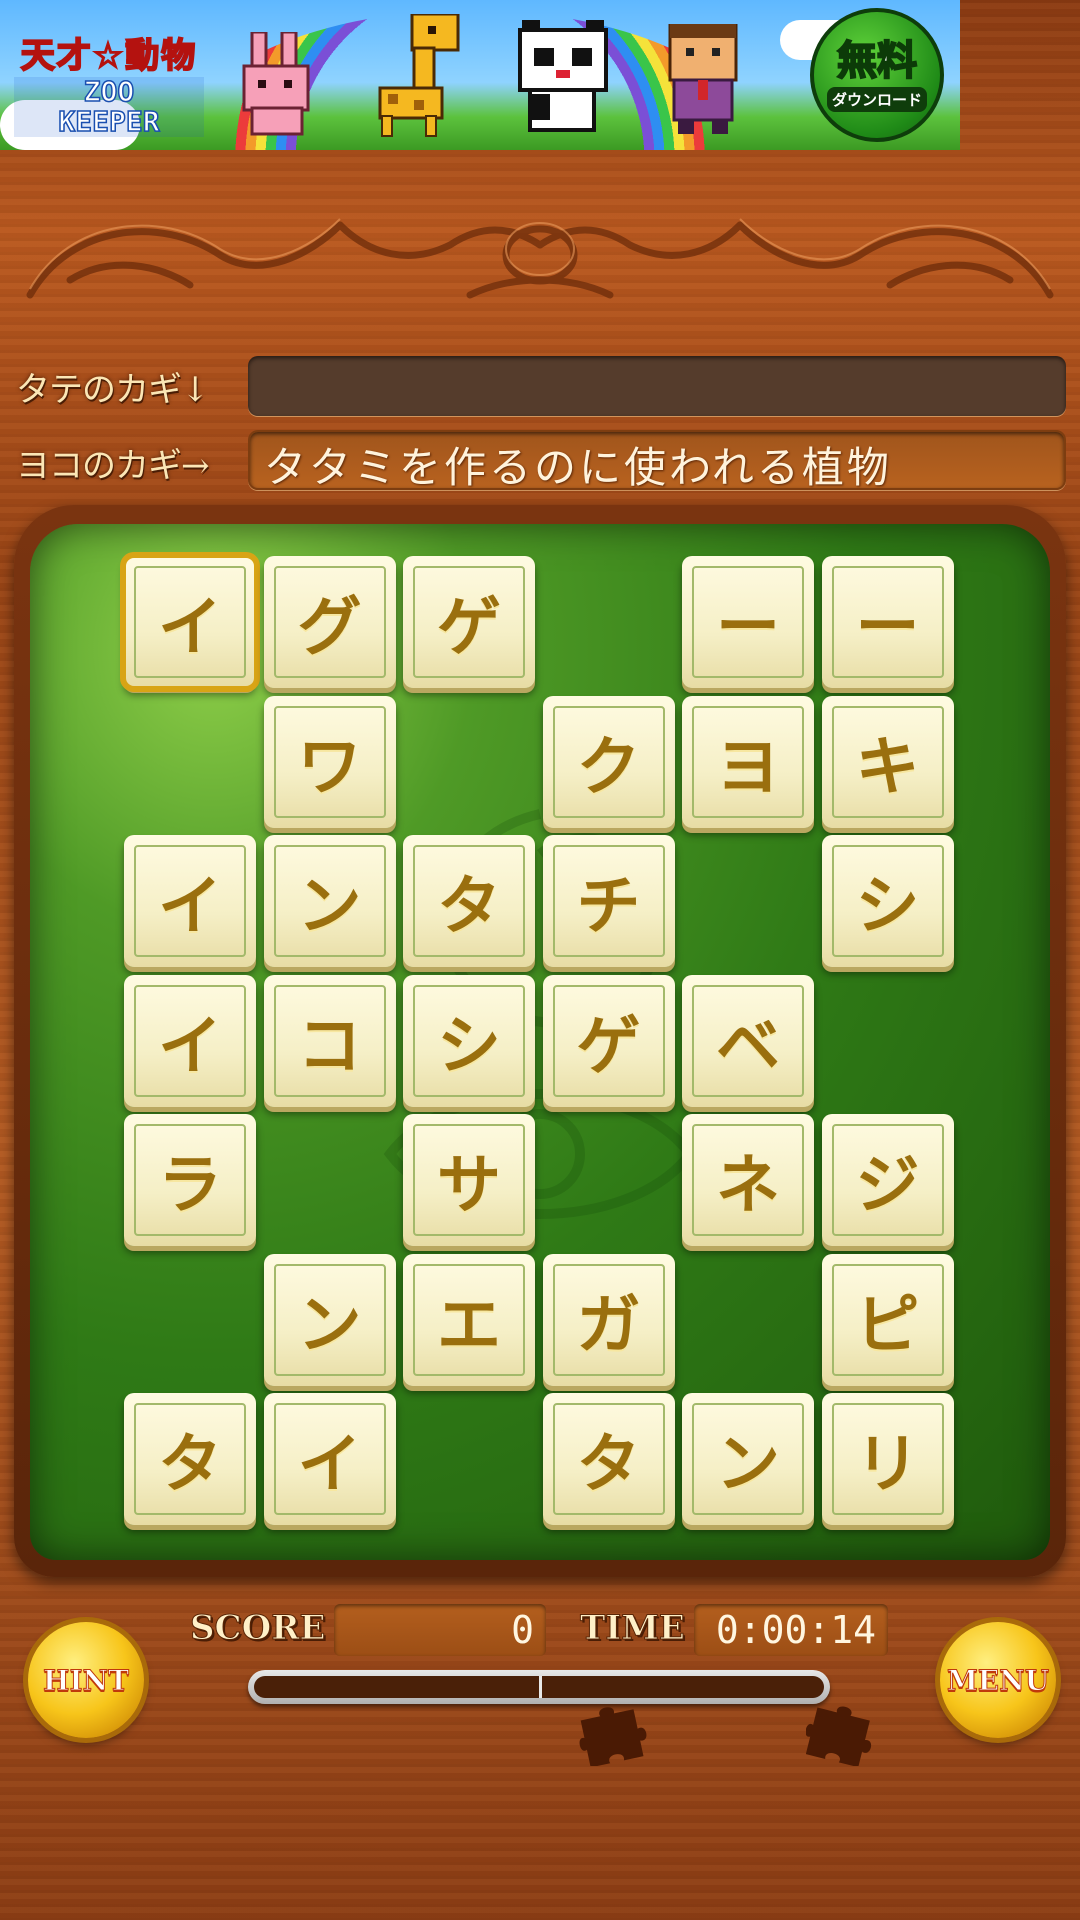 Image resolution: width=1080 pixels, height=1920 pixels. What do you see at coordinates (608, 767) in the screenshot?
I see `tile-letter: ク` at bounding box center [608, 767].